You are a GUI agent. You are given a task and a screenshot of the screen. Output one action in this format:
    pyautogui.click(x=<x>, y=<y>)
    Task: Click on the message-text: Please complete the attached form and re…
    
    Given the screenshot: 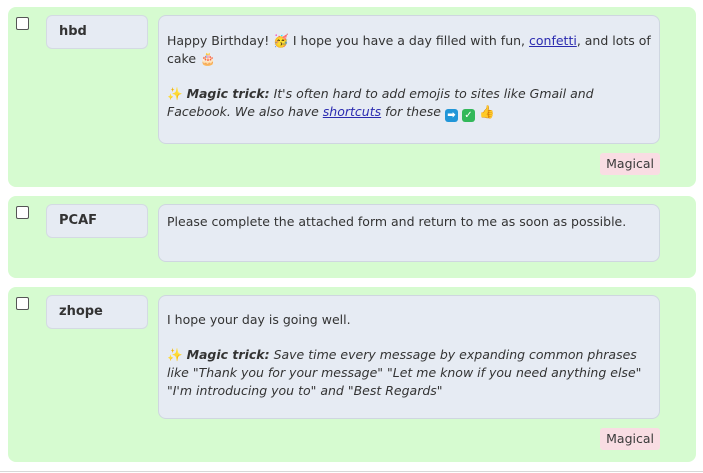 What is the action you would take?
    pyautogui.click(x=397, y=221)
    